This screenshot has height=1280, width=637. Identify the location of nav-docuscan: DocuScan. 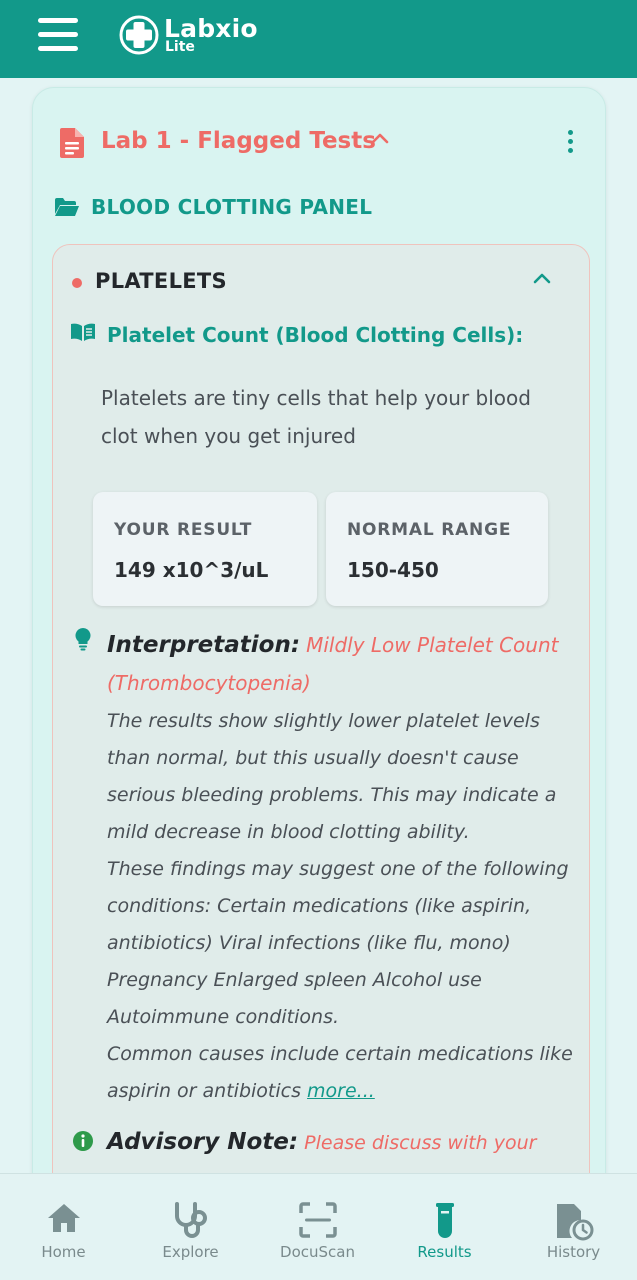
(317, 1227).